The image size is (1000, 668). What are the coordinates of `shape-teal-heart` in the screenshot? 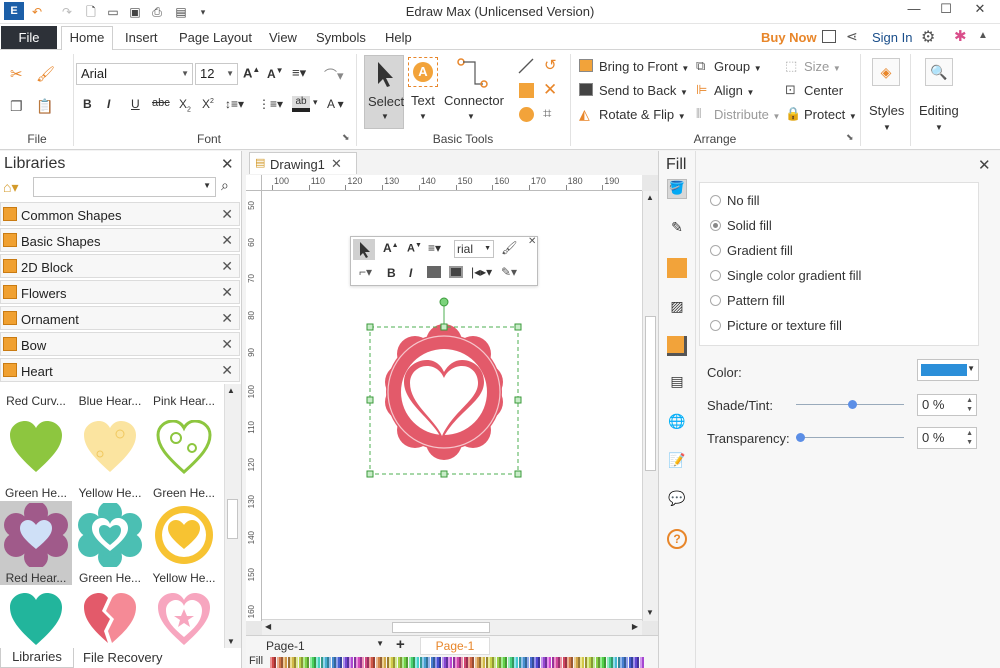 It's located at (36, 618).